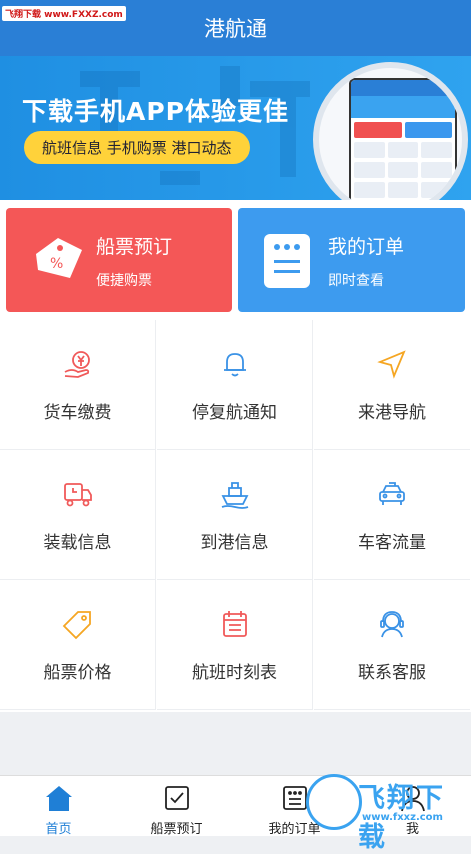 This screenshot has width=471, height=854. What do you see at coordinates (76, 625) in the screenshot?
I see `price-tag-icon` at bounding box center [76, 625].